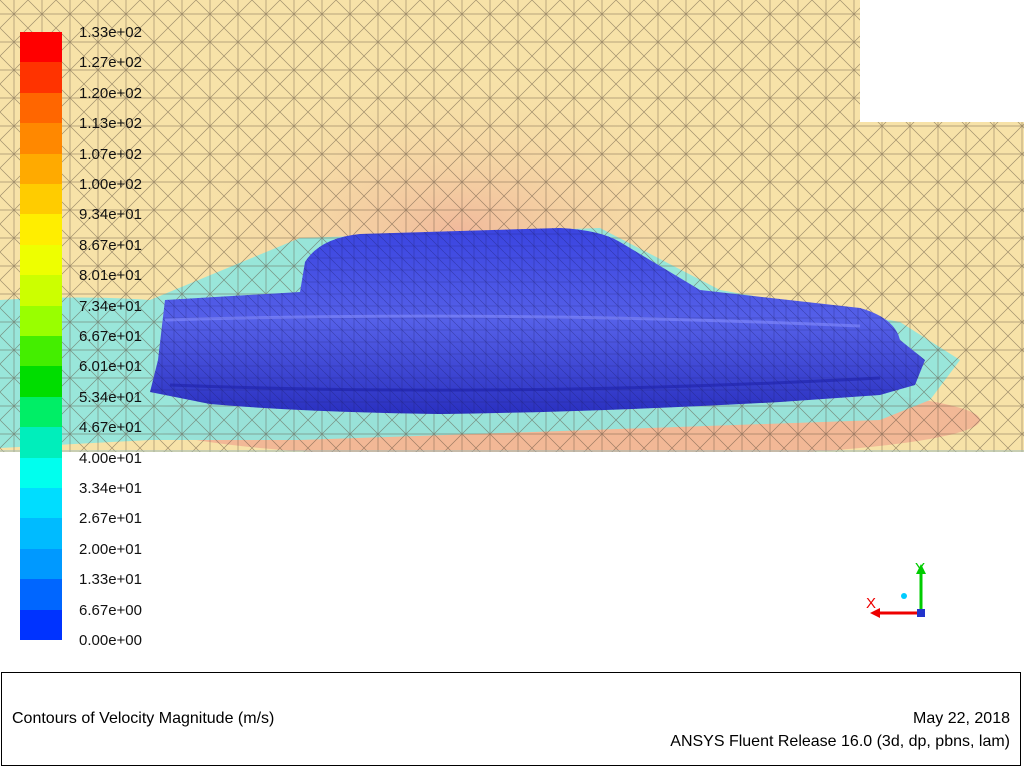  What do you see at coordinates (871, 603) in the screenshot?
I see `x-axis-label: X` at bounding box center [871, 603].